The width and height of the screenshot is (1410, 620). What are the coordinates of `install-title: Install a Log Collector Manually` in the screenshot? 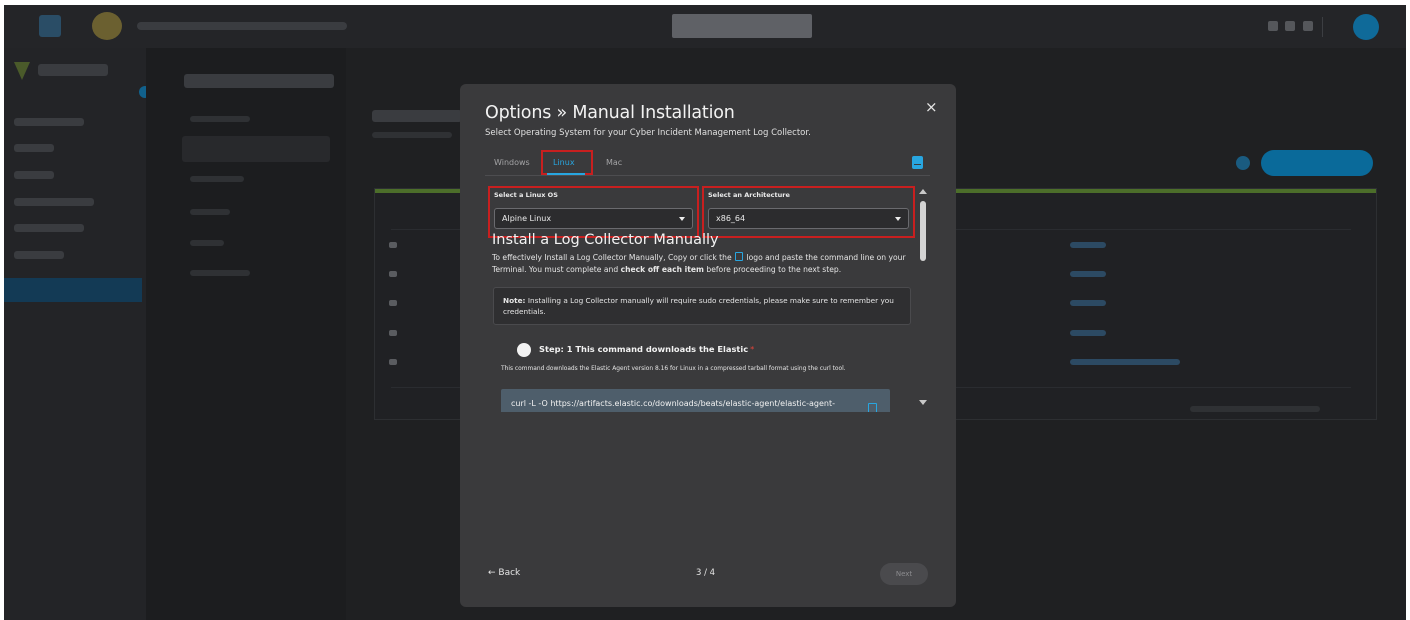 It's located at (605, 240).